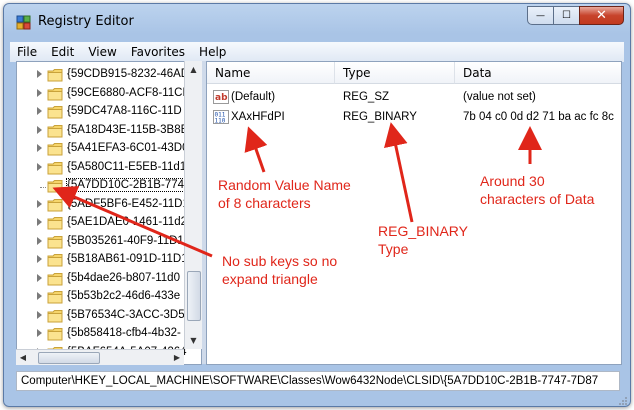 This screenshot has width=634, height=410. I want to click on maximize-icon: ☐, so click(566, 15).